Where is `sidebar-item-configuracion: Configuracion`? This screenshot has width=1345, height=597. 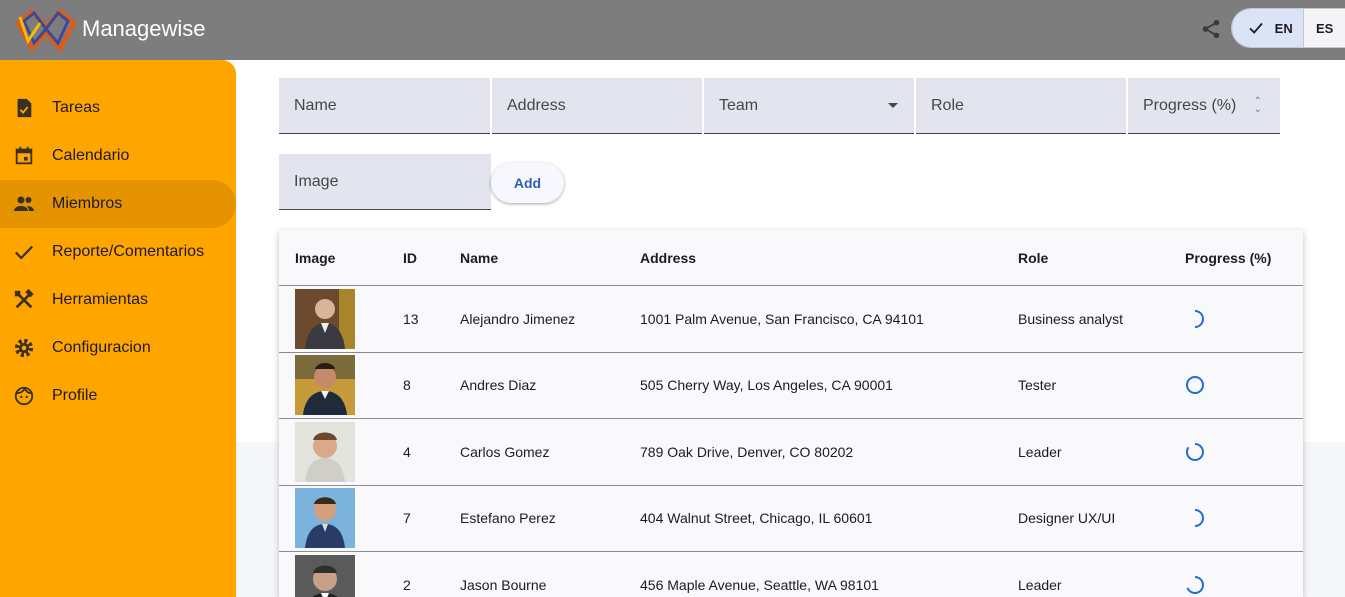 sidebar-item-configuracion: Configuracion is located at coordinates (118, 348).